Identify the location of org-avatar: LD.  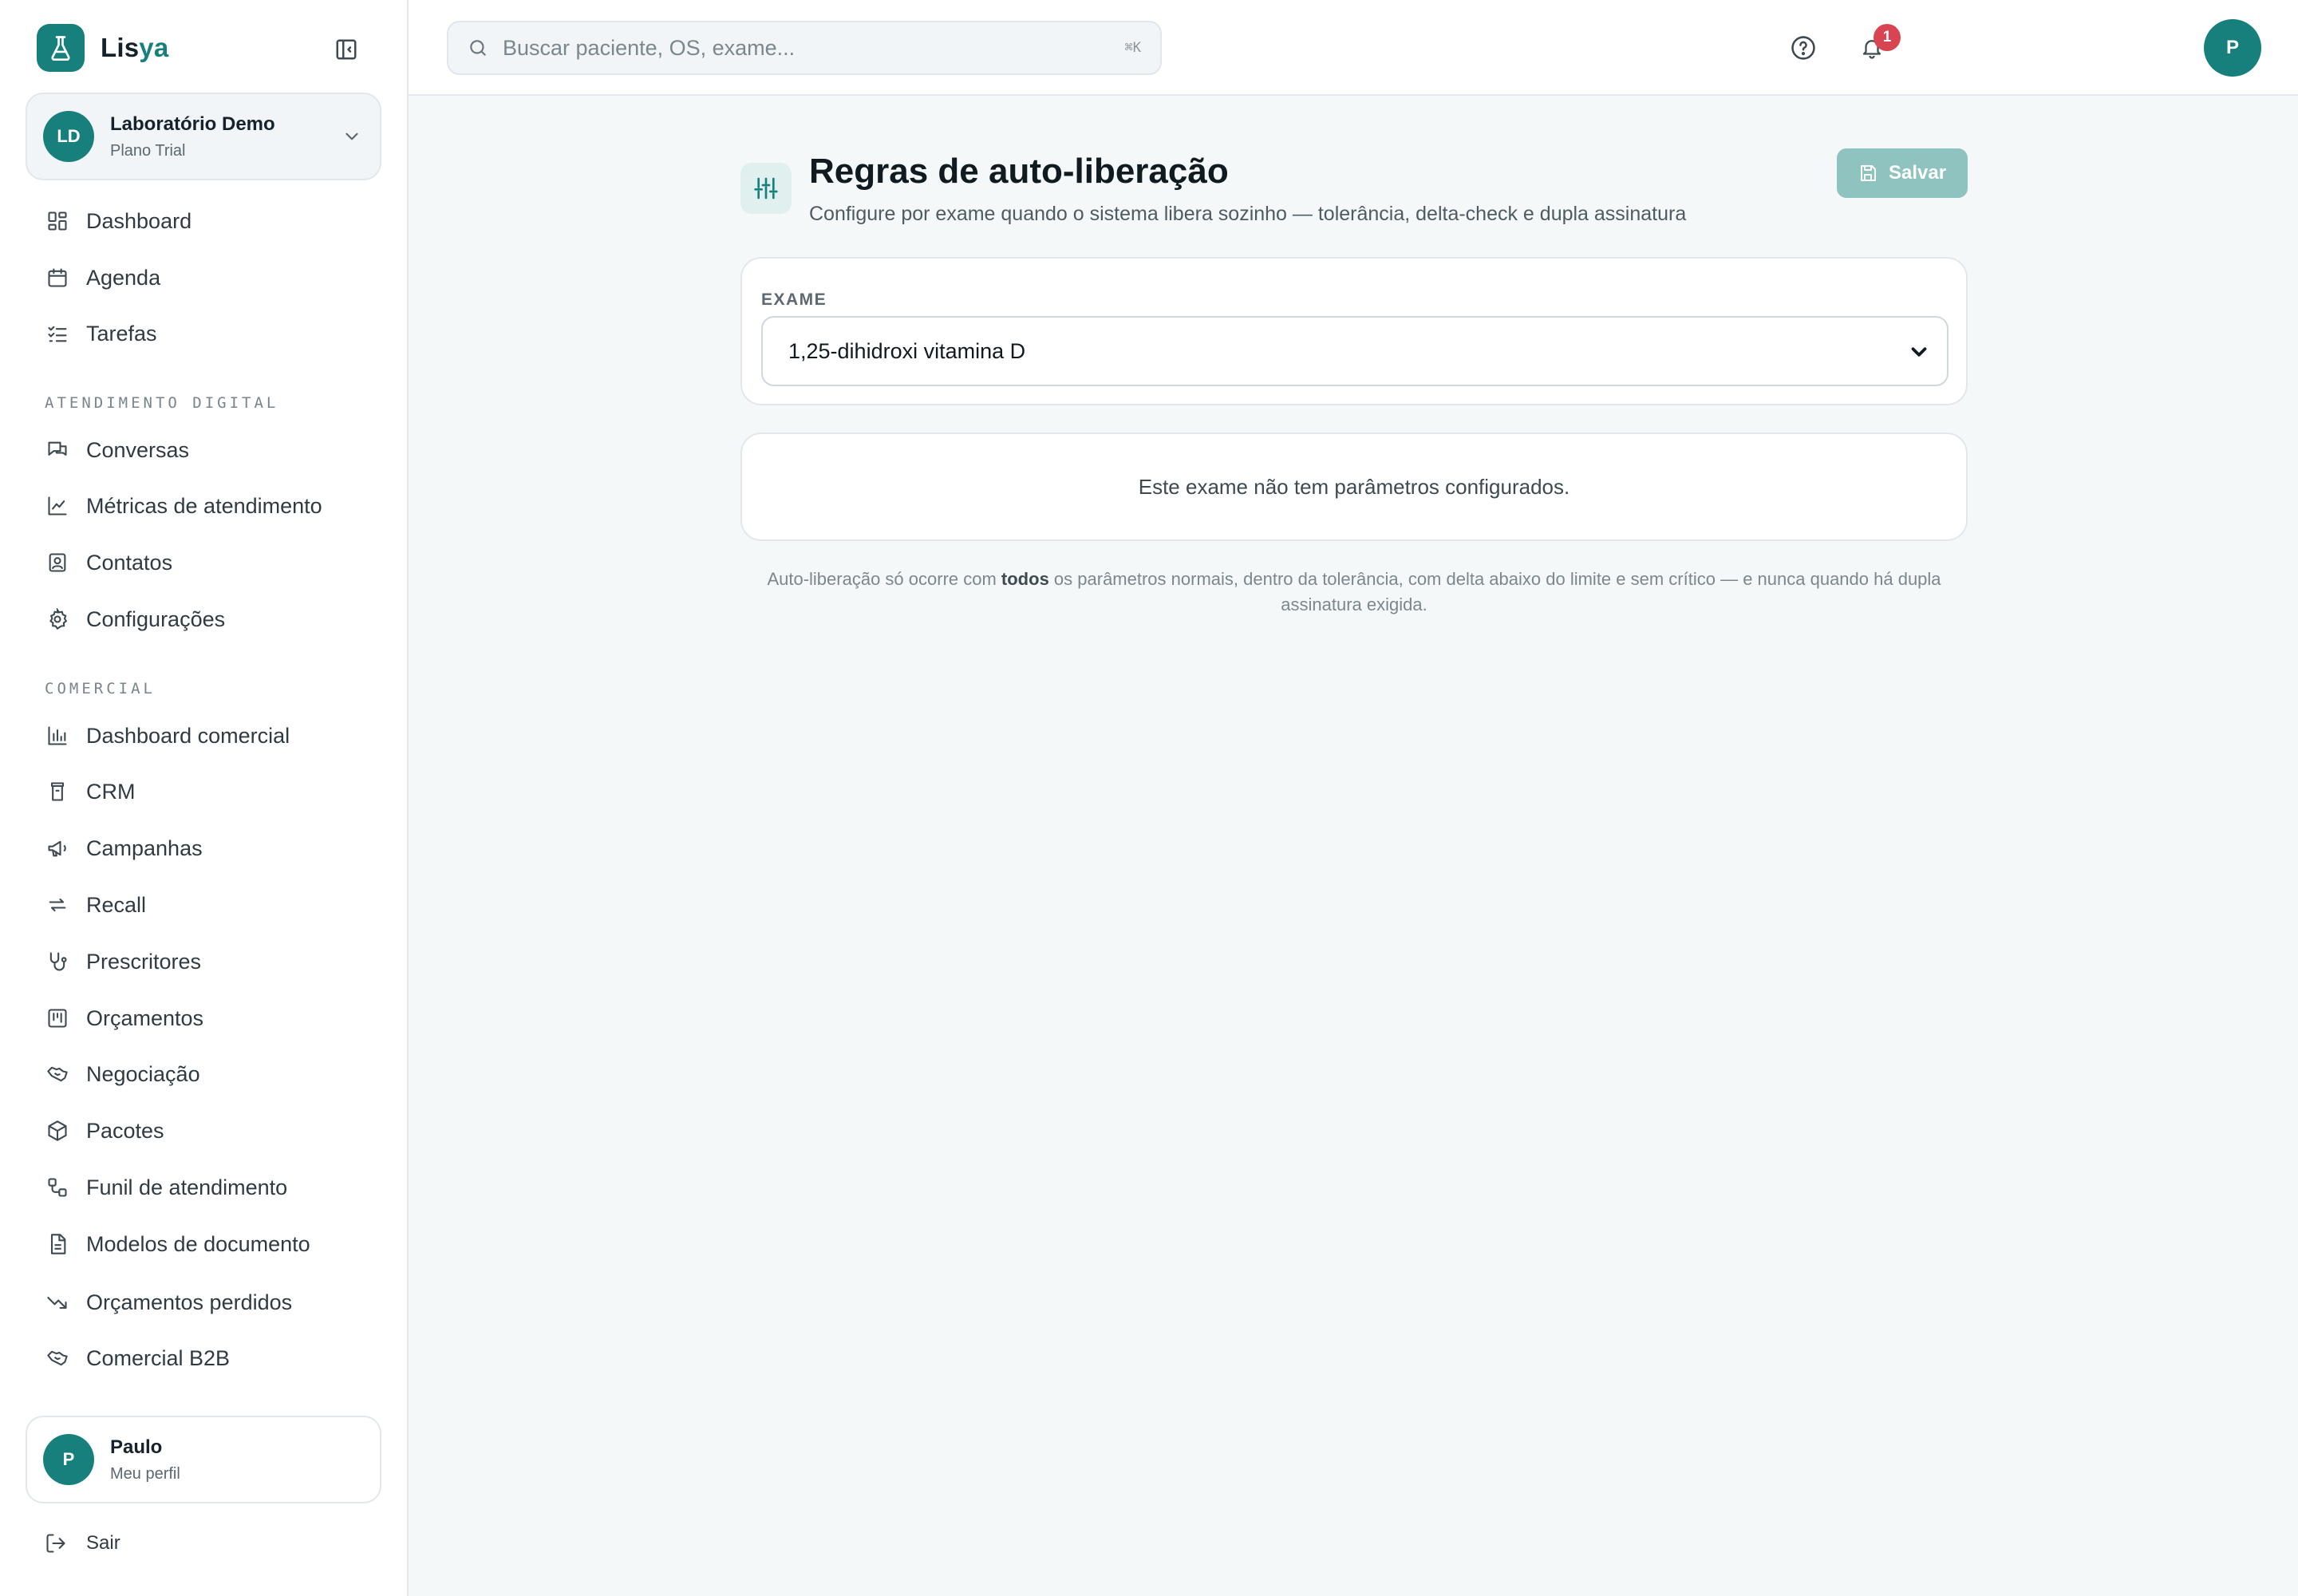
(69, 136).